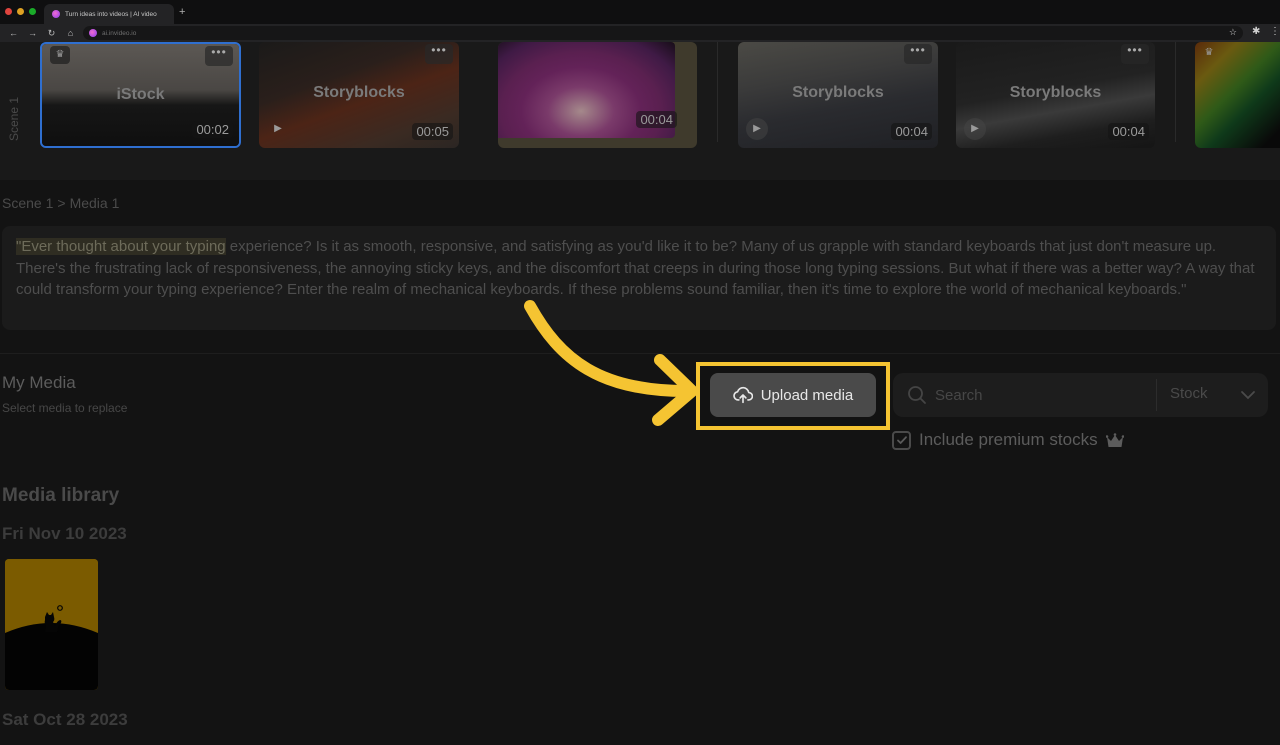  What do you see at coordinates (94, 203) in the screenshot?
I see `breadcrumb-media: Media 1` at bounding box center [94, 203].